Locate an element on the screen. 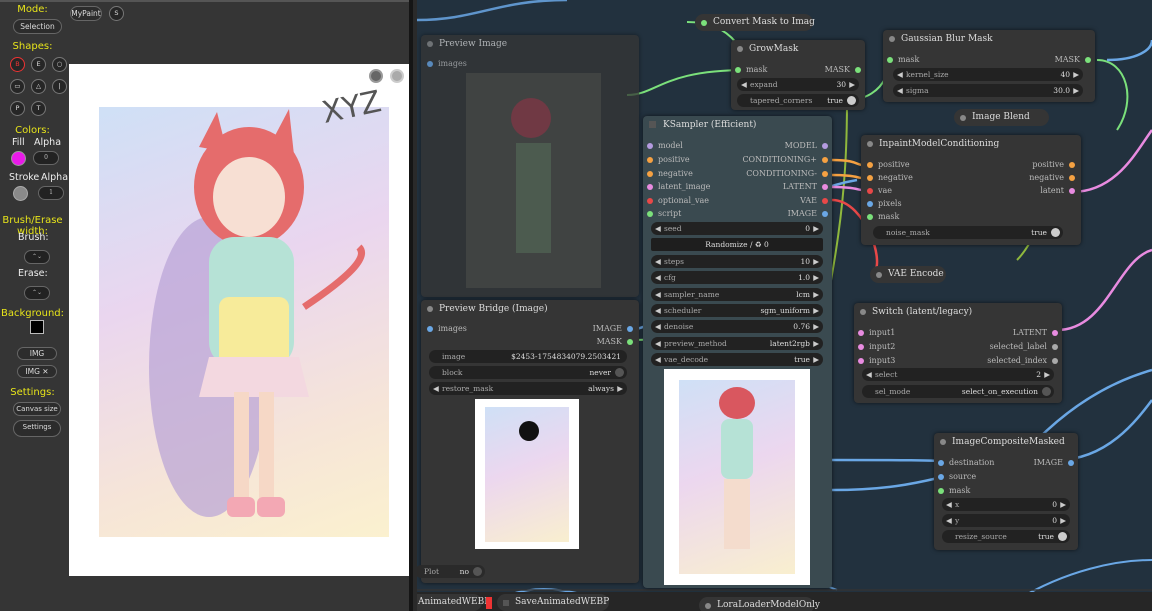 Image resolution: width=1152 pixels, height=611 pixels. switch-output-latent: LATENT is located at coordinates (1035, 332).